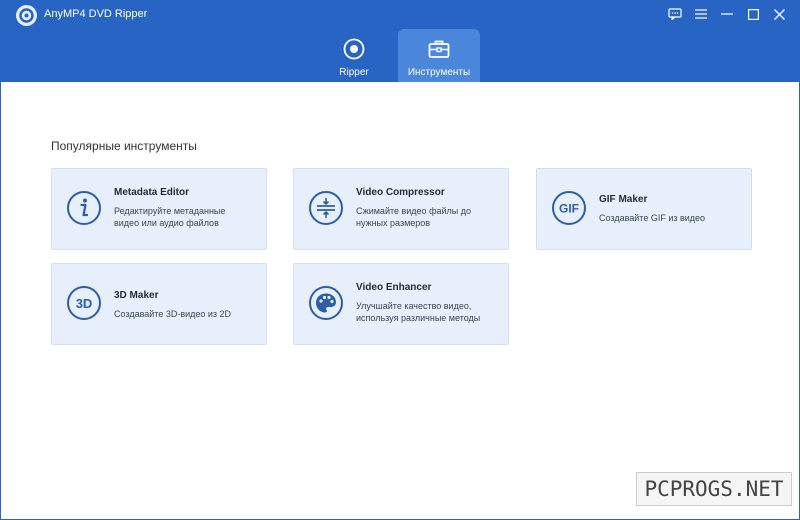 The height and width of the screenshot is (520, 800). I want to click on maximize-button, so click(753, 14).